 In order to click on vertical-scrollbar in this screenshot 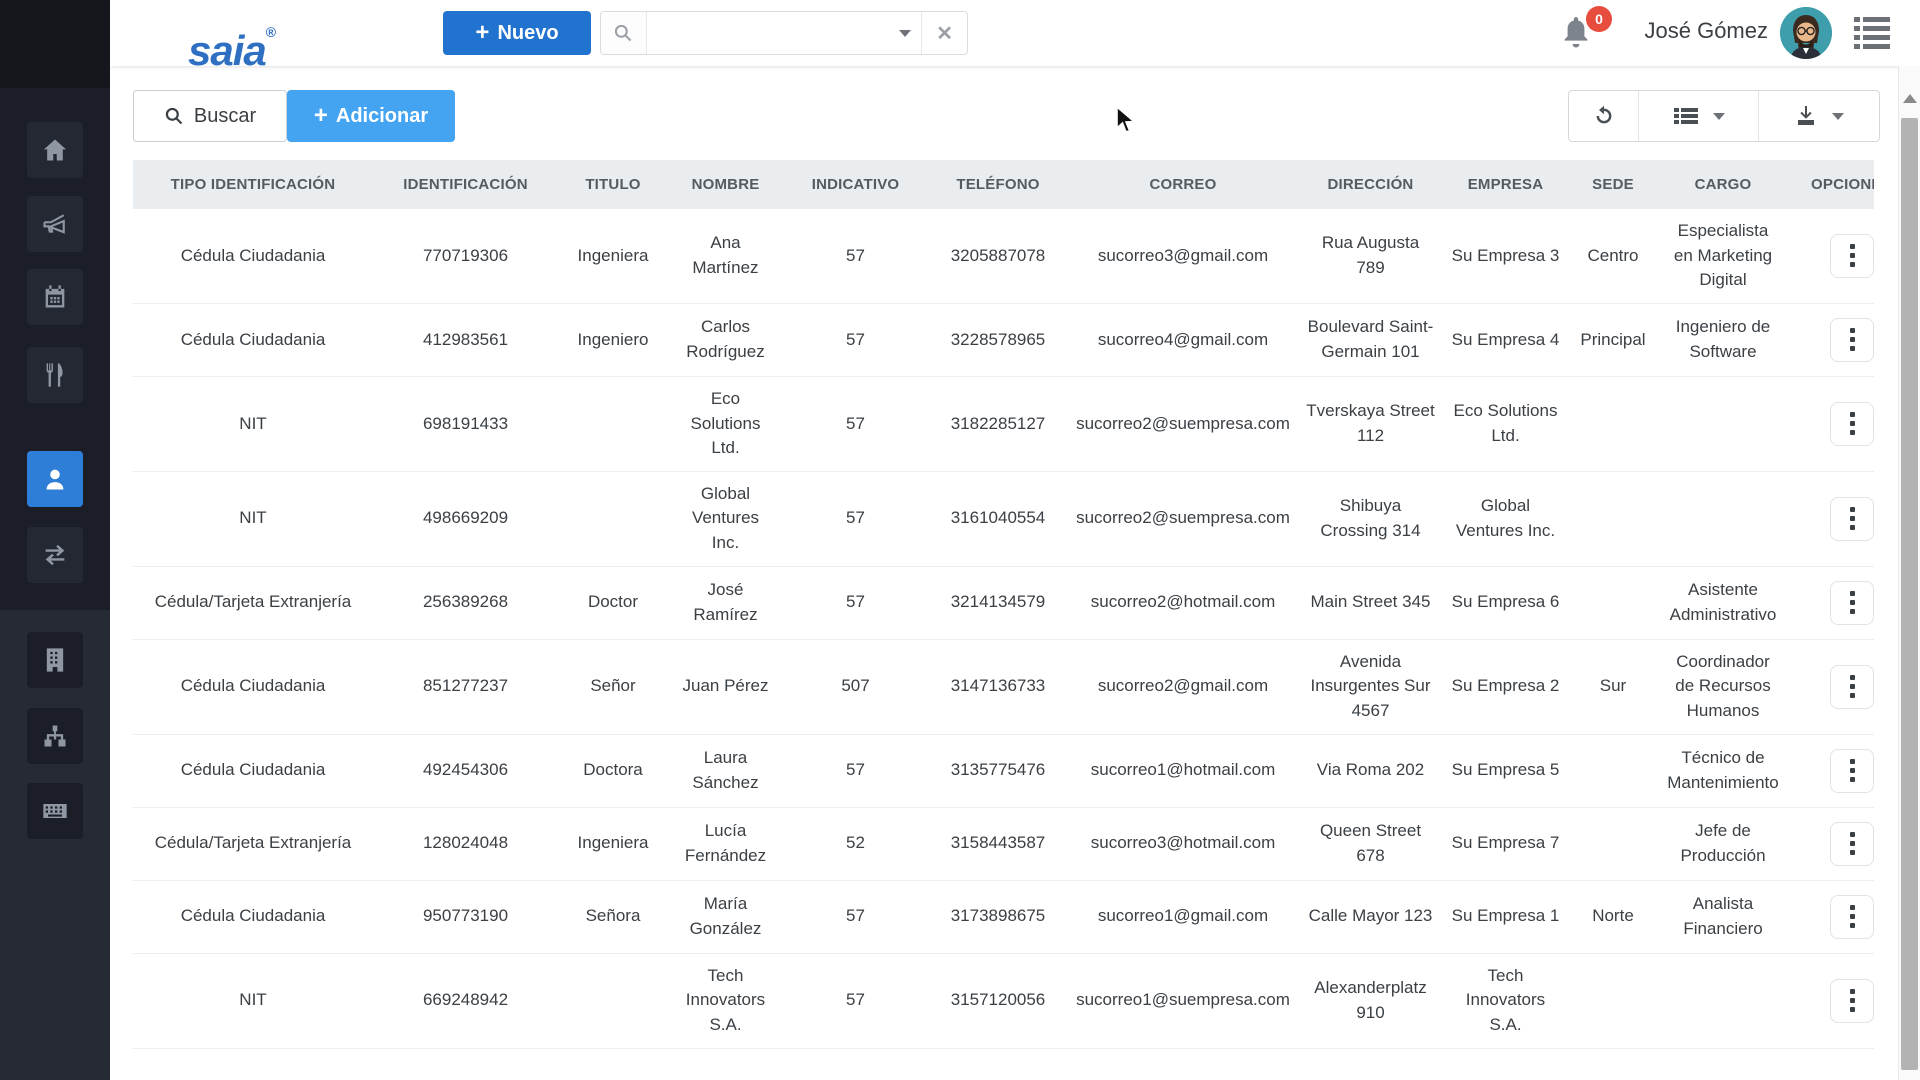, I will do `click(1909, 573)`.